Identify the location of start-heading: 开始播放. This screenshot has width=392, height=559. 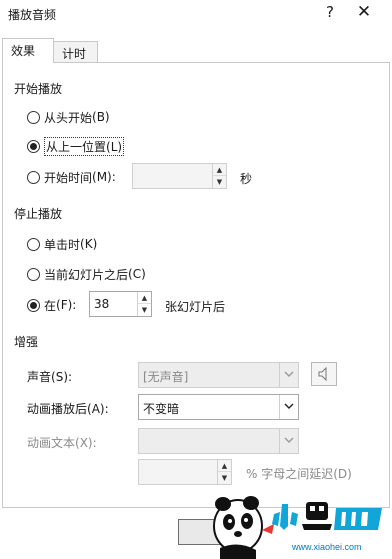
(38, 89).